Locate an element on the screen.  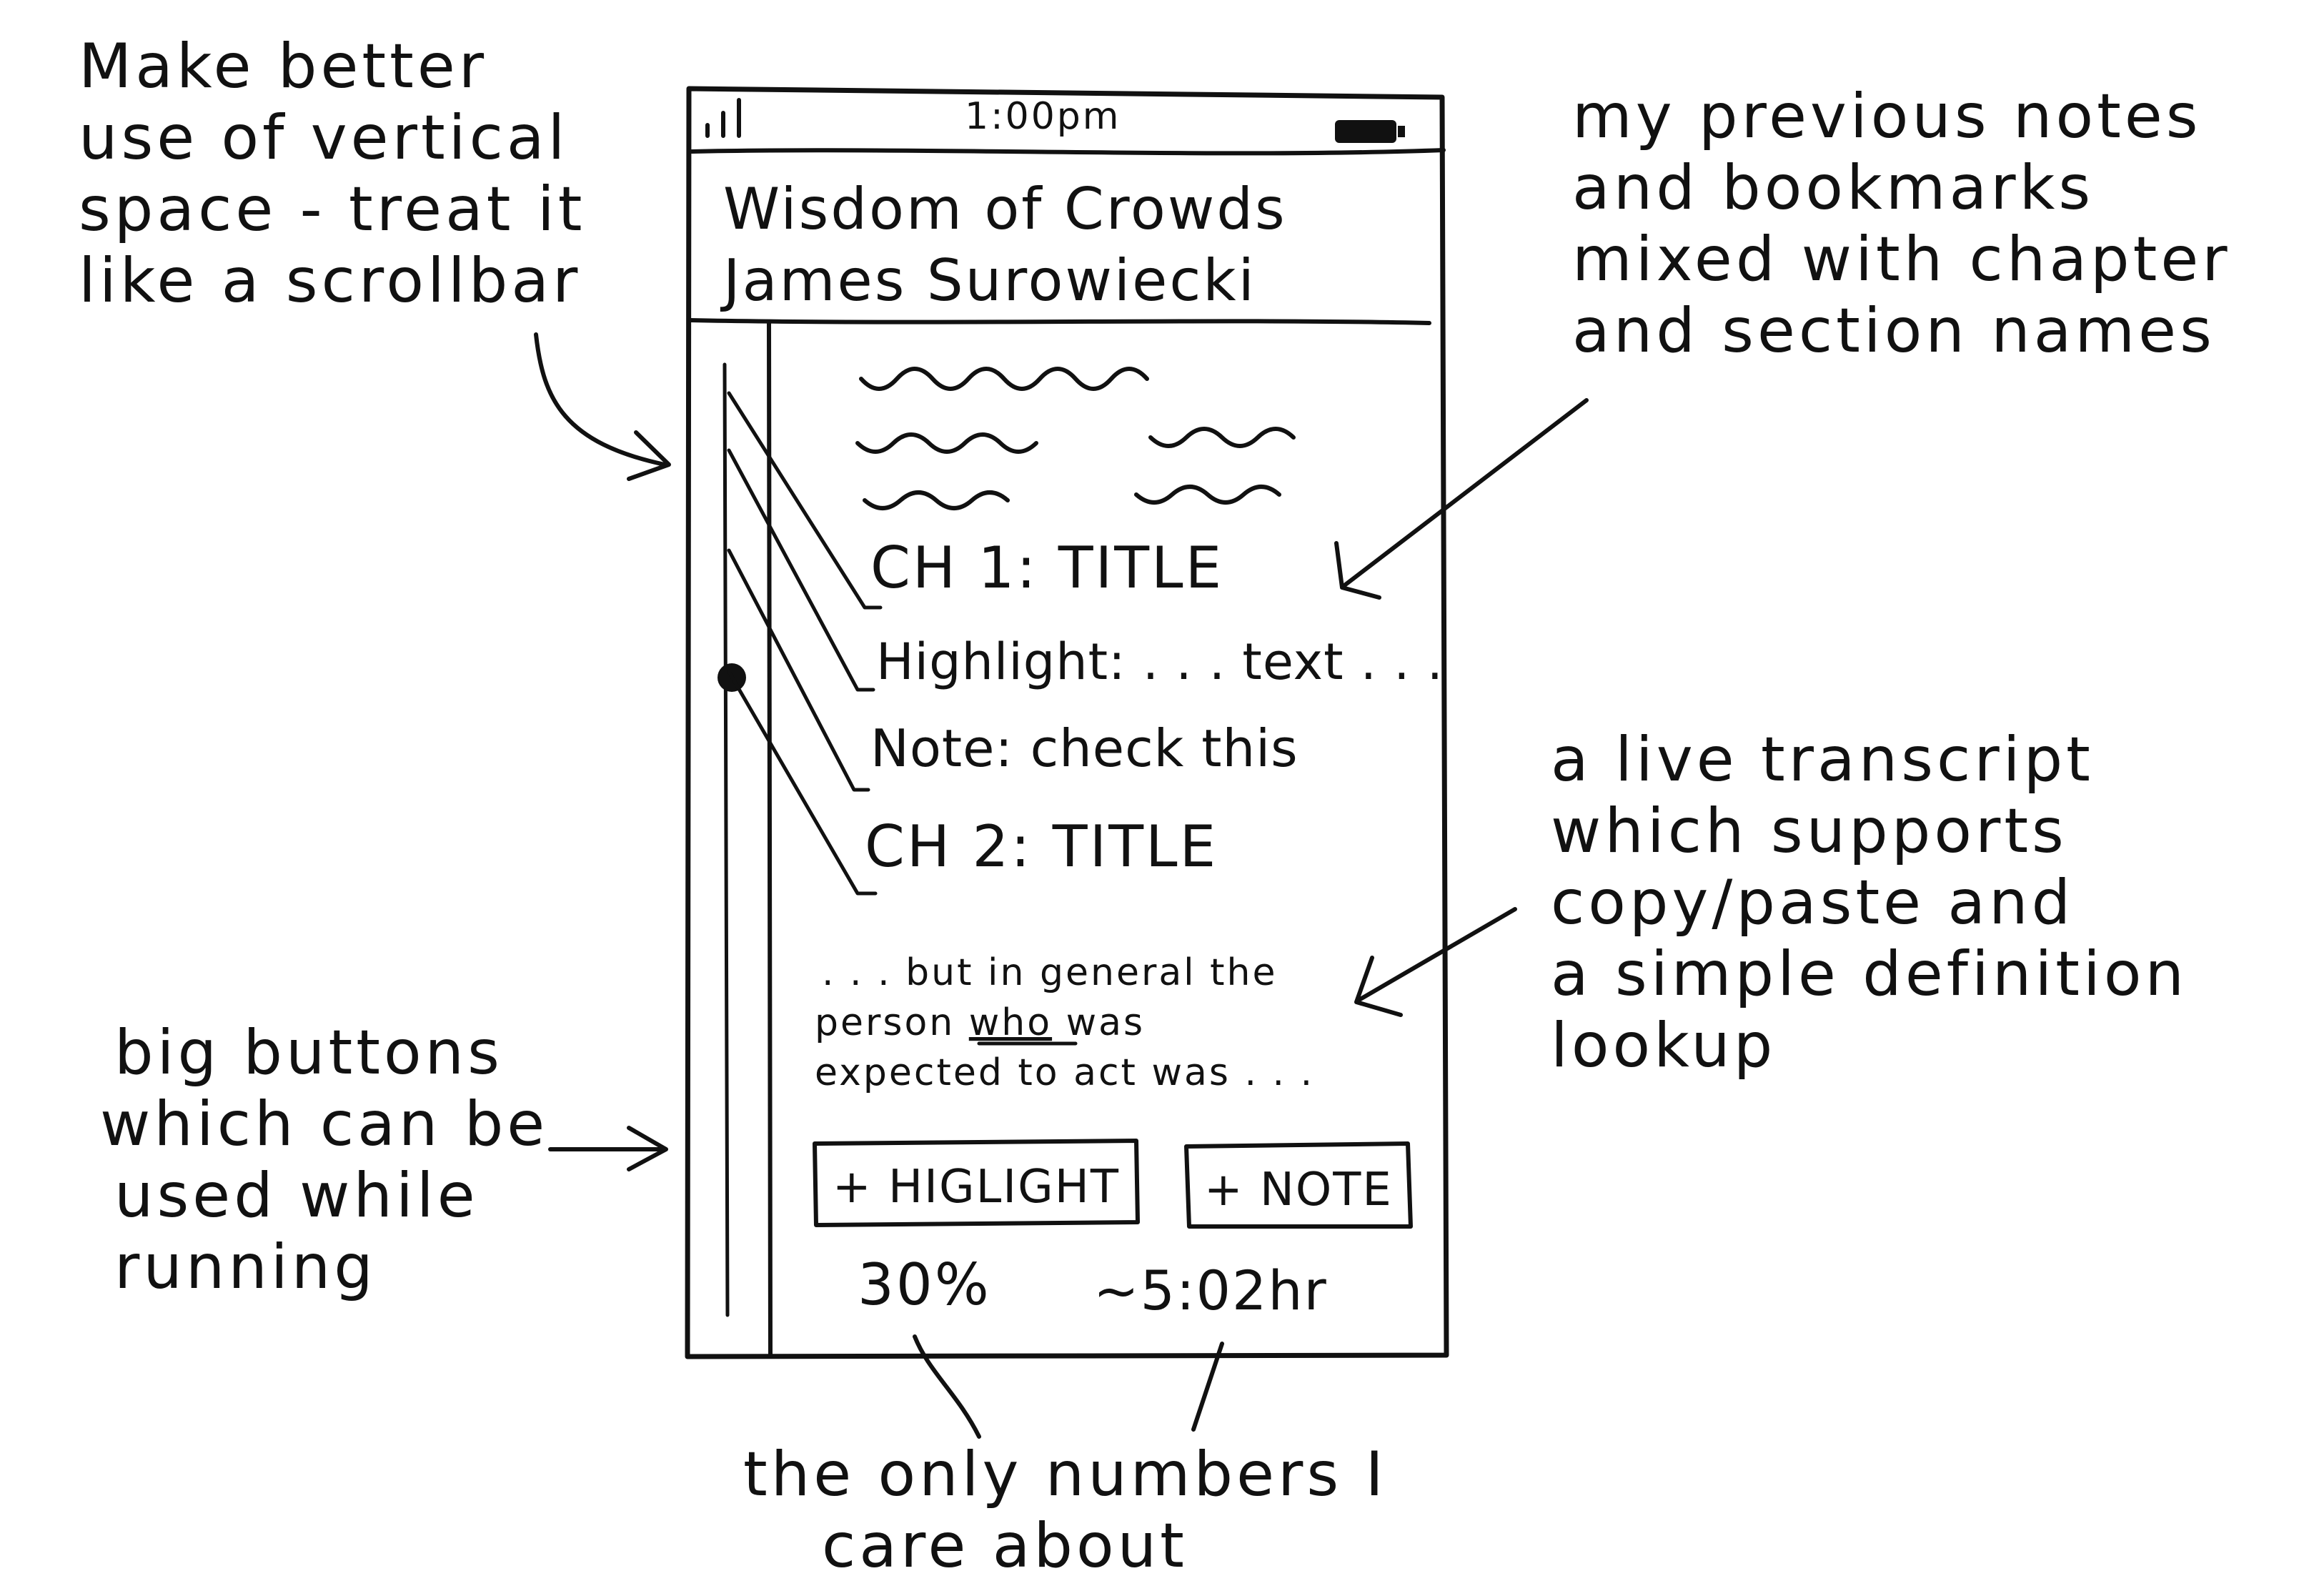
text-placeholder-lines is located at coordinates (1075, 438).